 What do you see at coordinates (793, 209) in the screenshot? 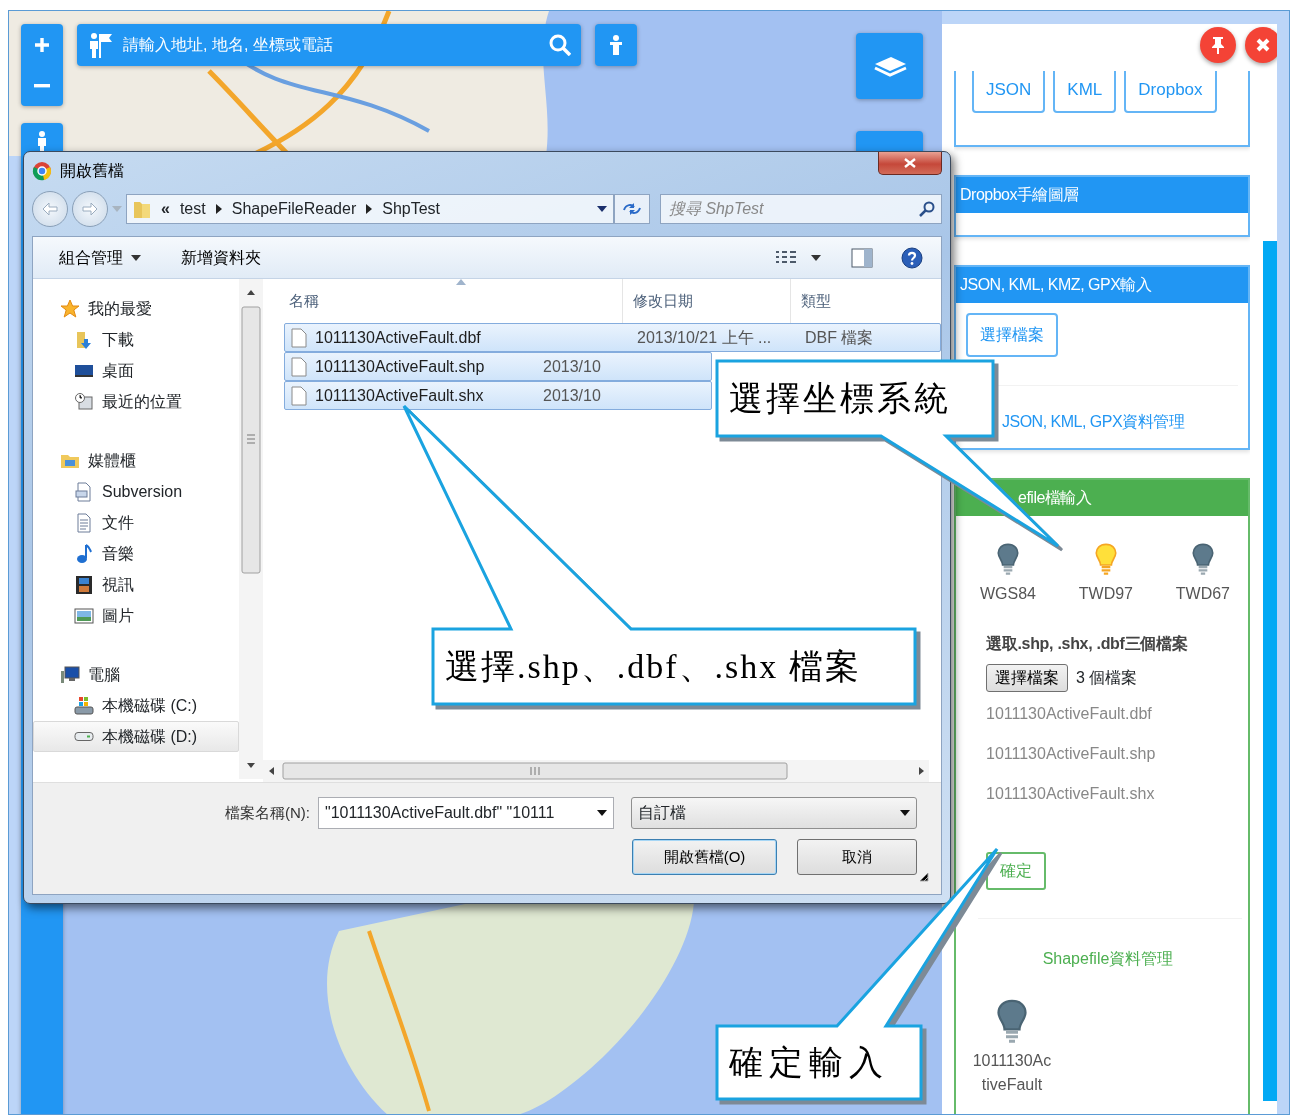
I see `search-field: 搜尋 ShpTest` at bounding box center [793, 209].